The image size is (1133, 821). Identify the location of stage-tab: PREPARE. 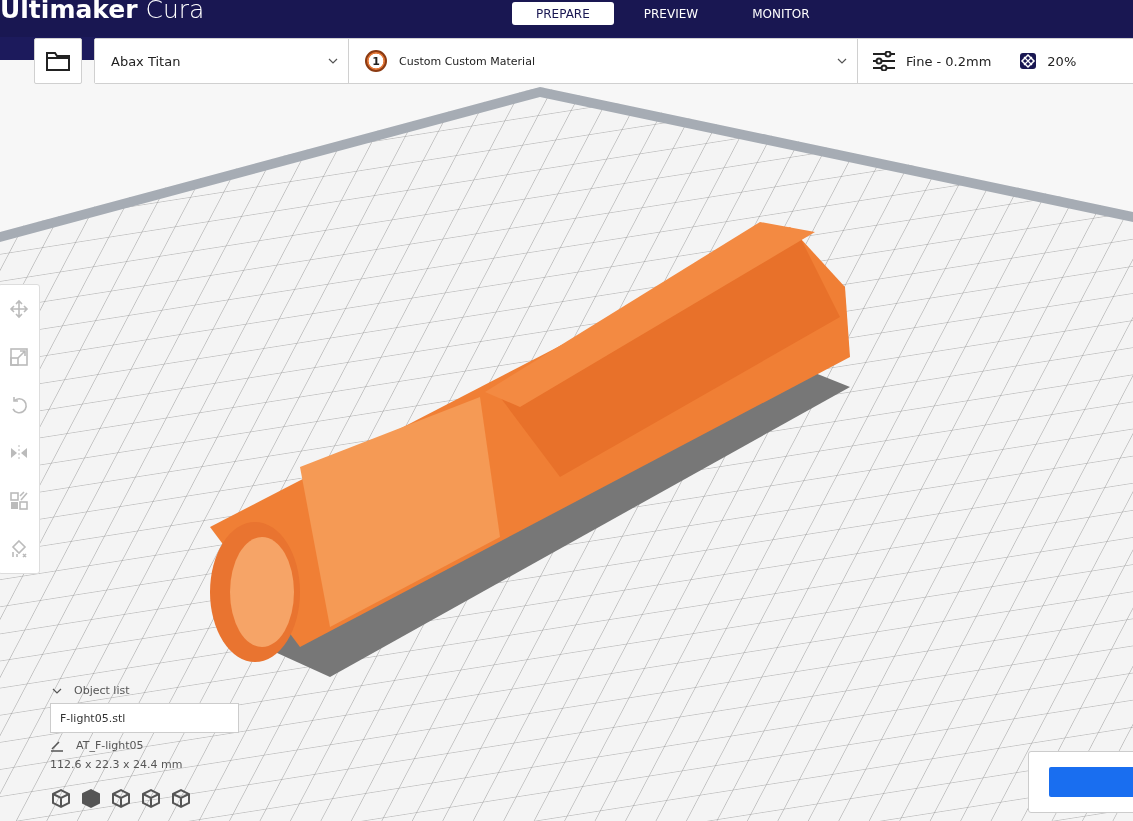
(563, 13).